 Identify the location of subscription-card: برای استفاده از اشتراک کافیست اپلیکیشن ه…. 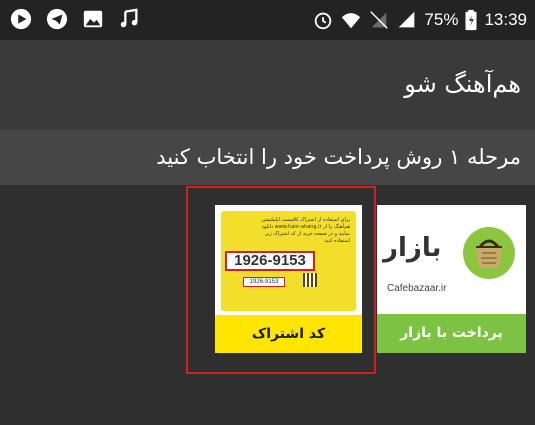
(288, 261).